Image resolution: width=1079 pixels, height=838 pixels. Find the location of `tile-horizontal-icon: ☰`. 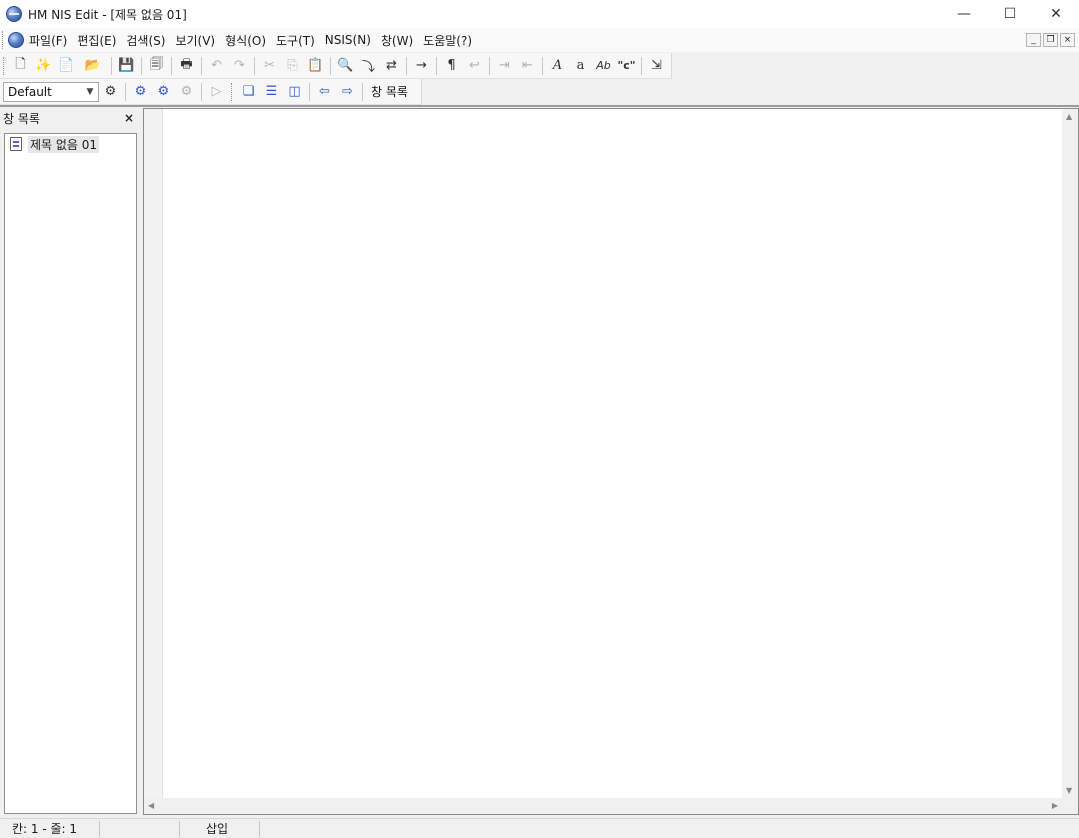

tile-horizontal-icon: ☰ is located at coordinates (271, 92).